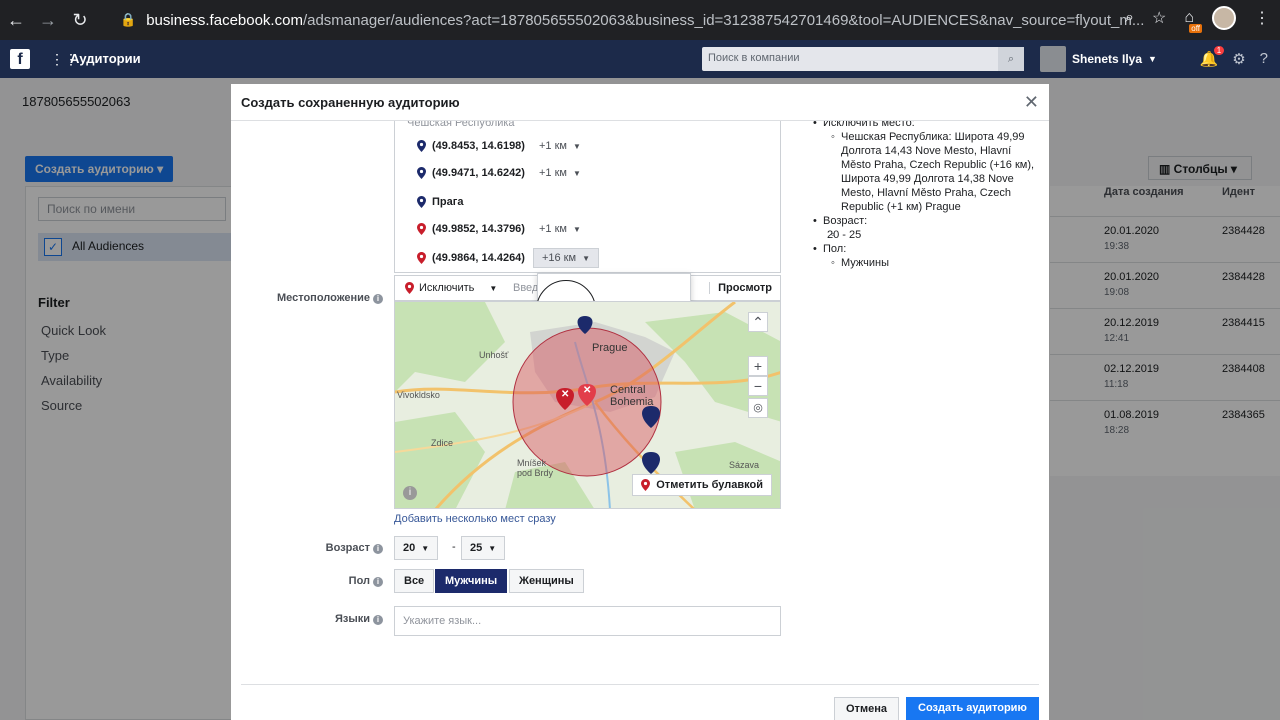  Describe the element at coordinates (632, 396) in the screenshot. I see `map-label: Central Bohemia` at that location.